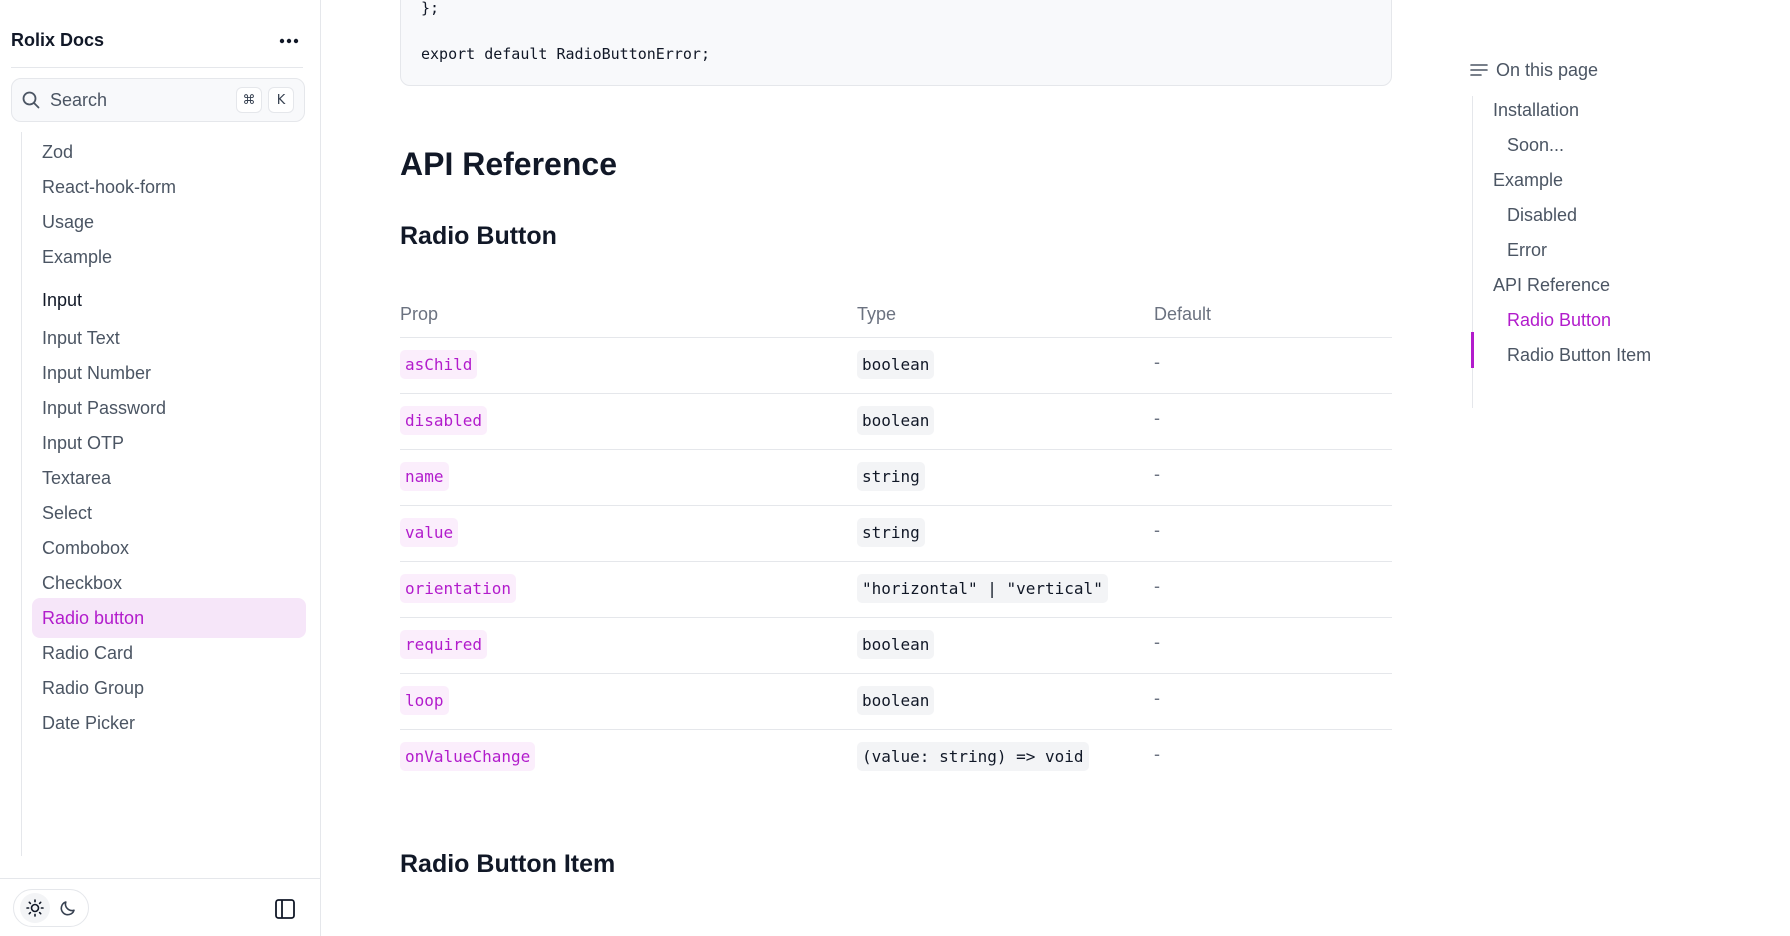  What do you see at coordinates (468, 756) in the screenshot?
I see `prop-name: onValueChange` at bounding box center [468, 756].